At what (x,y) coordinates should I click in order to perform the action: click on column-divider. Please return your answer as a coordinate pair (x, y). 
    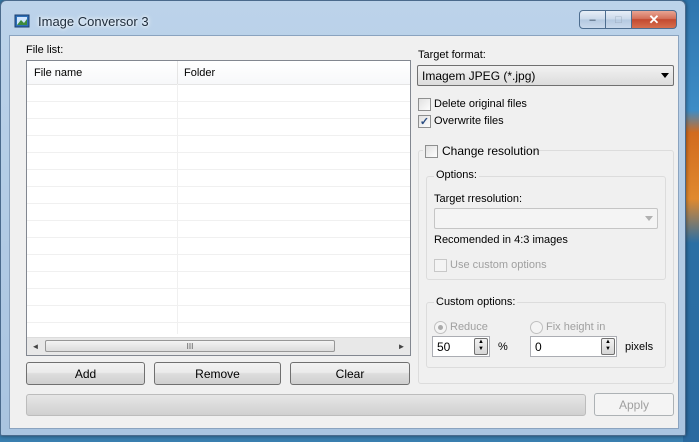
    Looking at the image, I should click on (177, 72).